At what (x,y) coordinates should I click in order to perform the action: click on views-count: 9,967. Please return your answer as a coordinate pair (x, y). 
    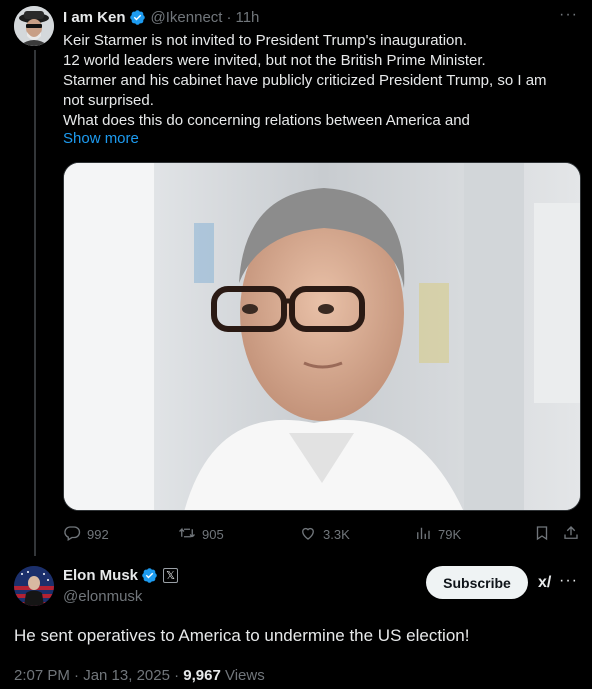
    Looking at the image, I should click on (202, 675).